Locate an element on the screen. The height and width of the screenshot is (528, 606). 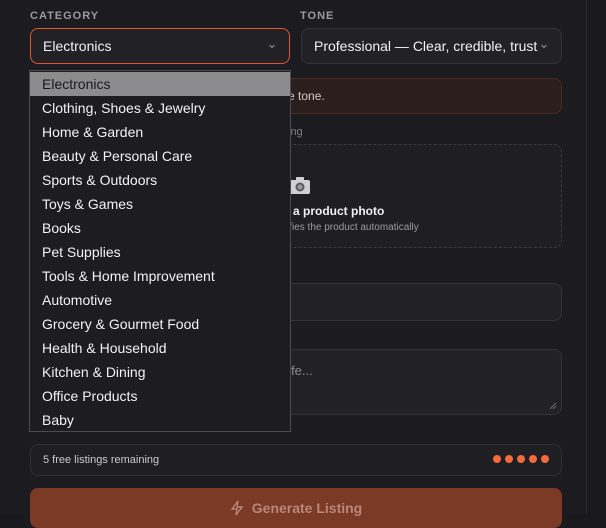
tone-select-value: Professional — Clear, credible, trust is located at coordinates (426, 46).